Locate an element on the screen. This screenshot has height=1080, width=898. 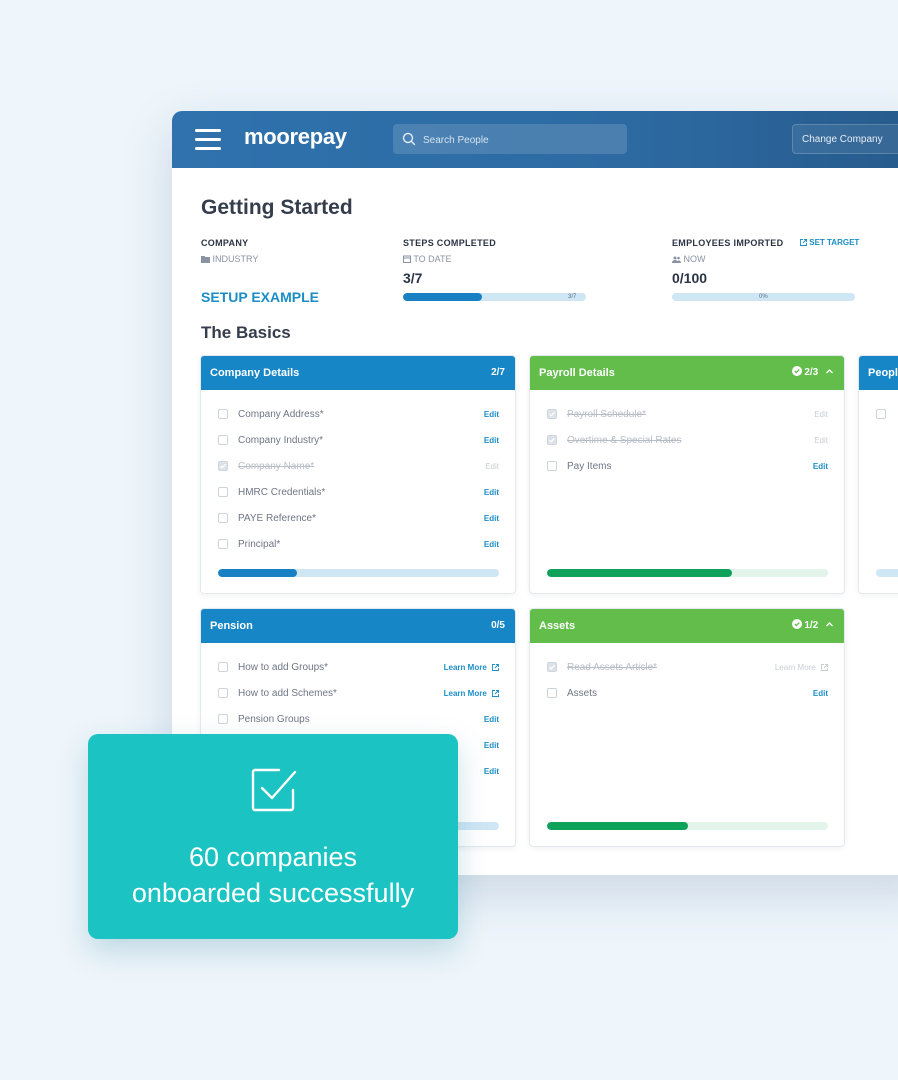
list-item: Principal* Edit is located at coordinates (358, 545).